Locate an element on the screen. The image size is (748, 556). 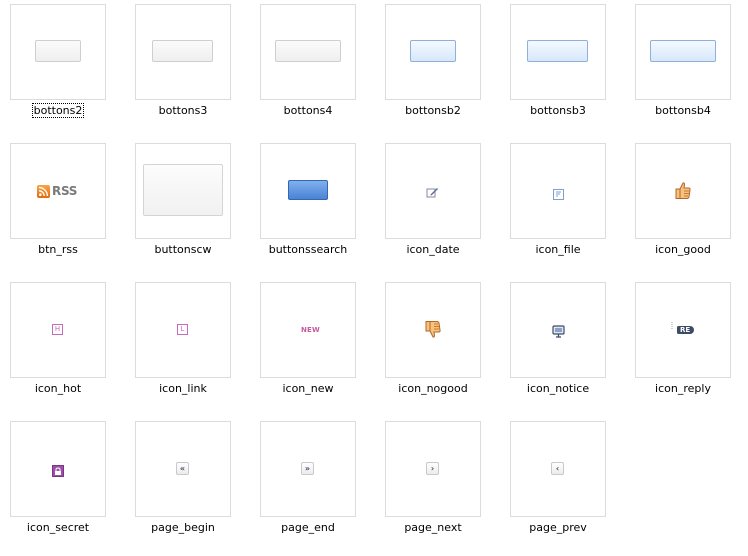
file-item-buttonssearch: buttonssearch is located at coordinates (308, 206).